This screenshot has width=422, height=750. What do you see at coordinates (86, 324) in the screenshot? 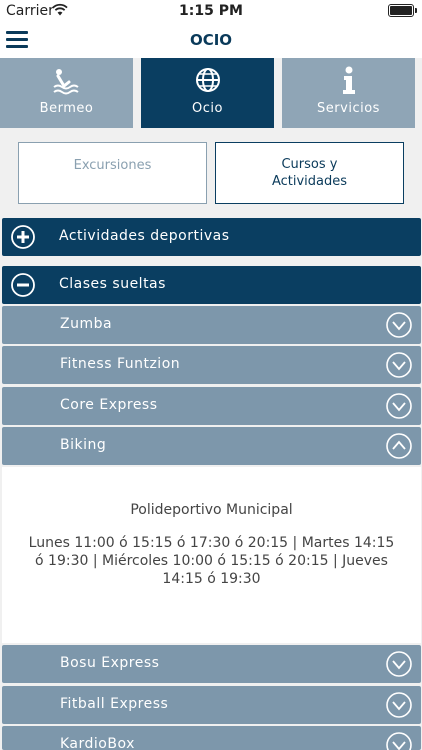
I see `list-item-label: Zumba` at bounding box center [86, 324].